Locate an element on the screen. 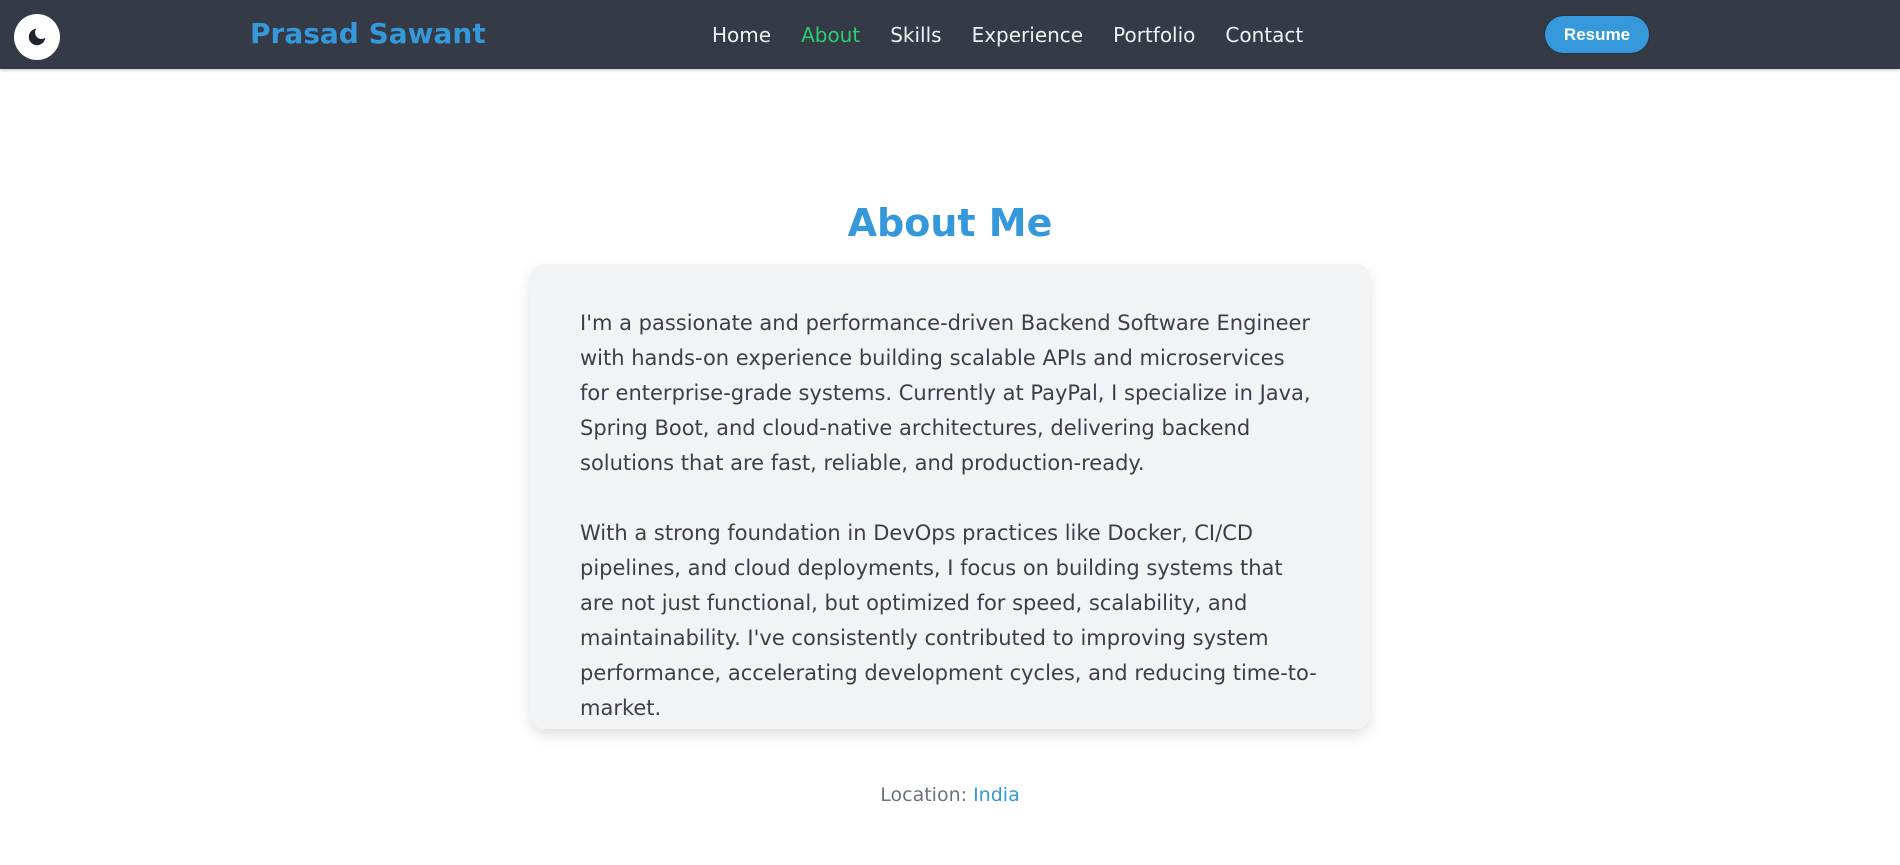 This screenshot has height=865, width=1900. location-value: India is located at coordinates (996, 795).